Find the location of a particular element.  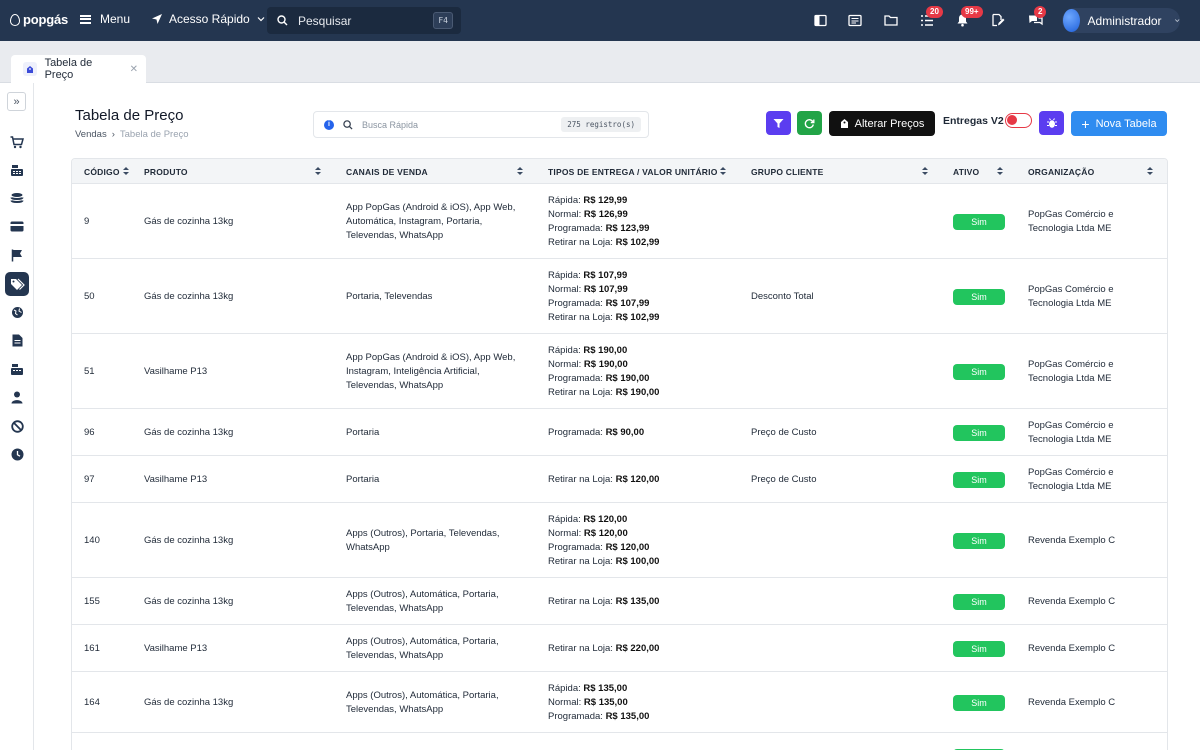

sidebar-item-coins is located at coordinates (17, 198).